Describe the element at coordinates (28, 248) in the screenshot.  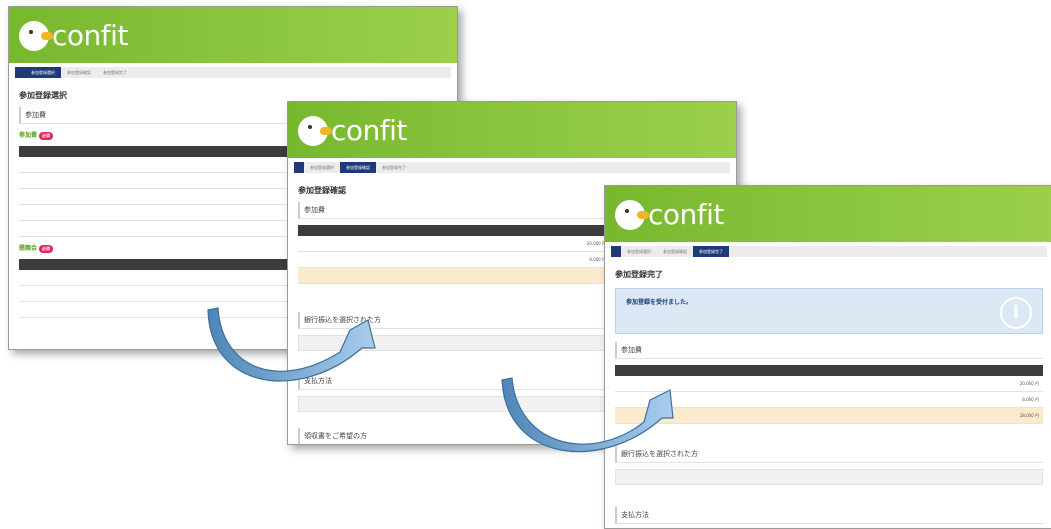
I see `group-label: 懇親会` at that location.